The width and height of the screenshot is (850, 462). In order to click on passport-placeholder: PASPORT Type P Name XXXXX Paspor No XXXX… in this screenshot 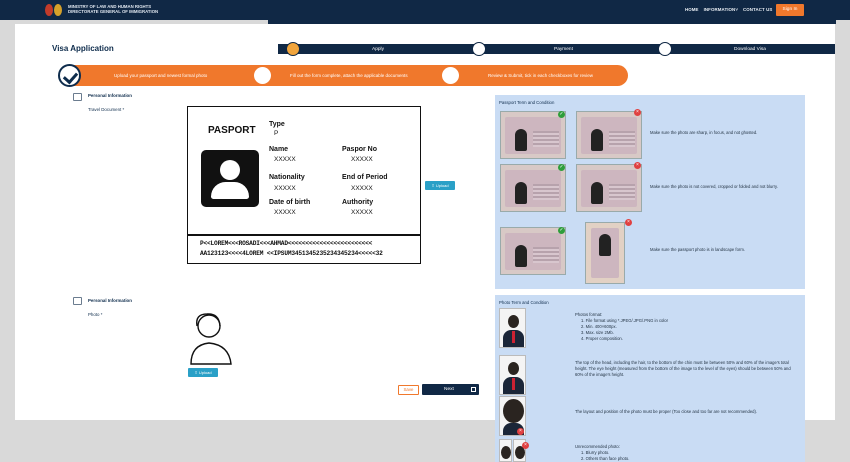, I will do `click(304, 185)`.